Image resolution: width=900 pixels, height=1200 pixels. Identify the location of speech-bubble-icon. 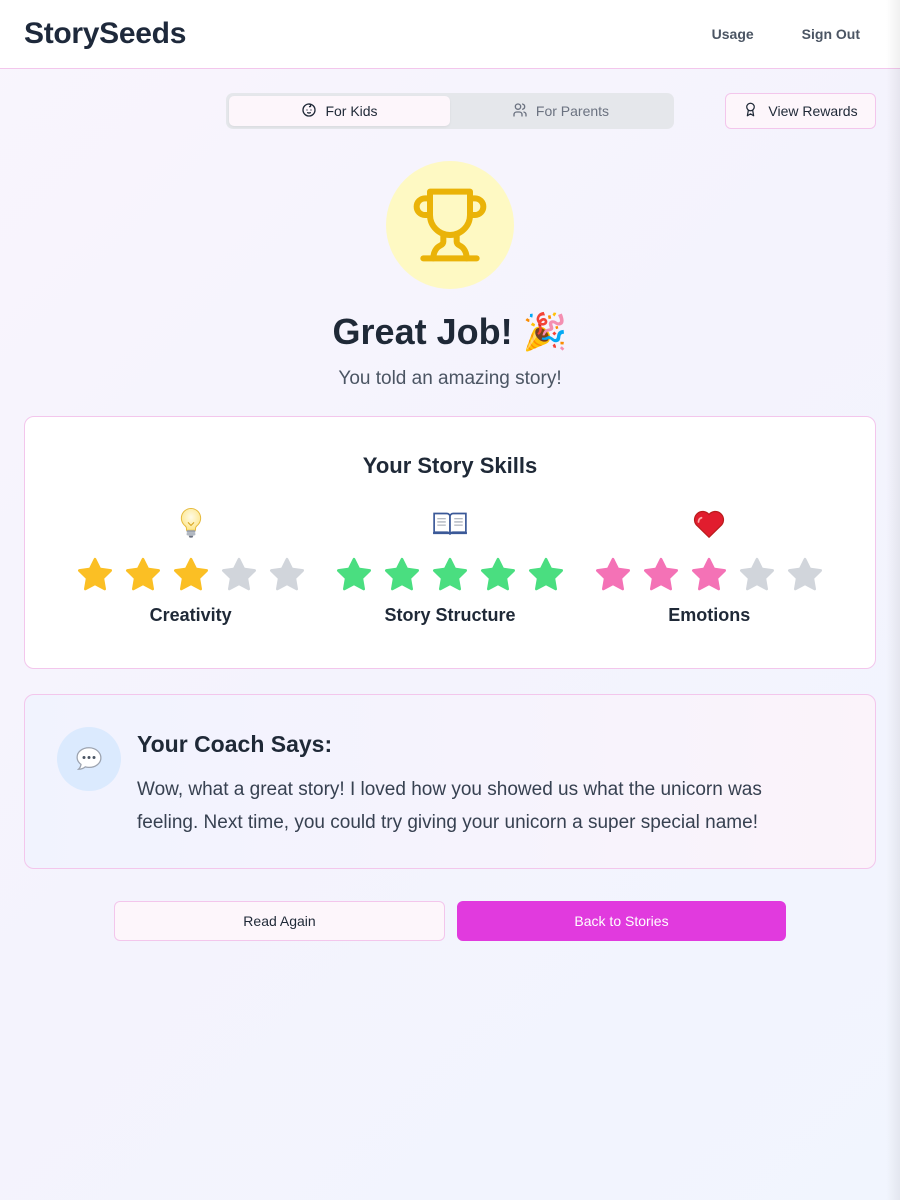
(89, 758).